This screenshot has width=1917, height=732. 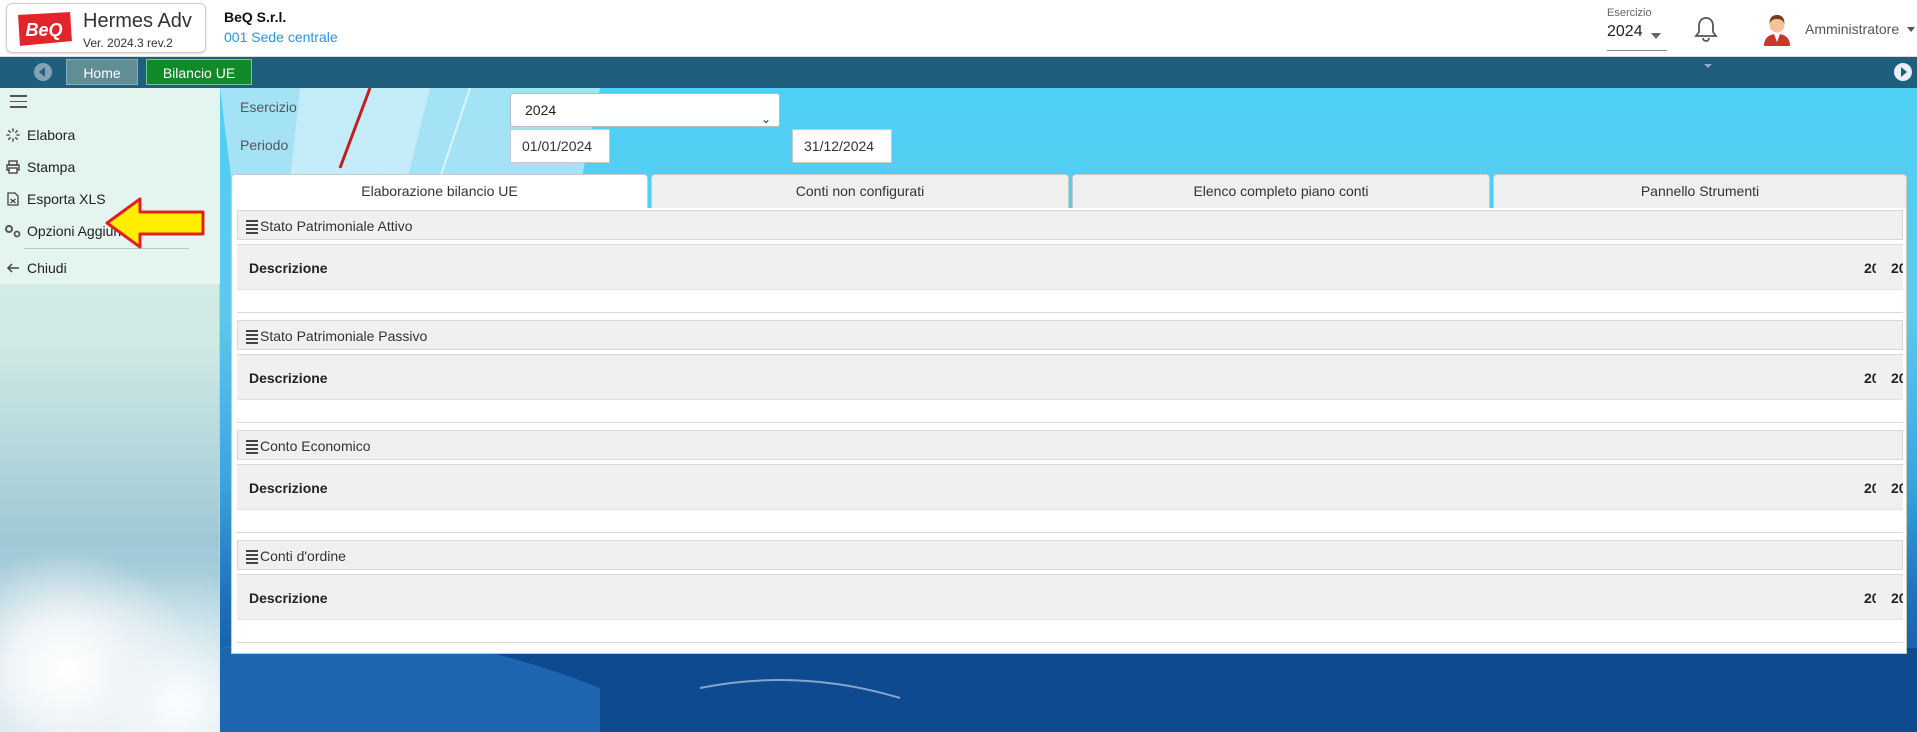 What do you see at coordinates (303, 556) in the screenshot?
I see `section-title: Conti d'ordine` at bounding box center [303, 556].